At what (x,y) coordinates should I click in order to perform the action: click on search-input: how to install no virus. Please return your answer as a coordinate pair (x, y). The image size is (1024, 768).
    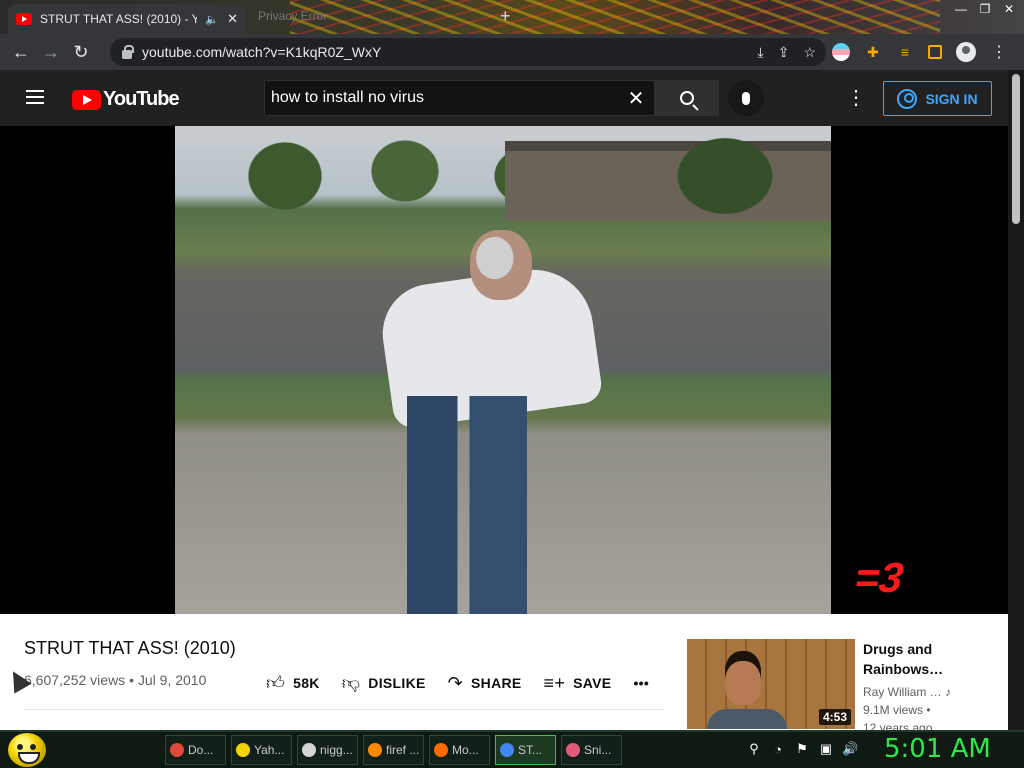
    Looking at the image, I should click on (459, 98).